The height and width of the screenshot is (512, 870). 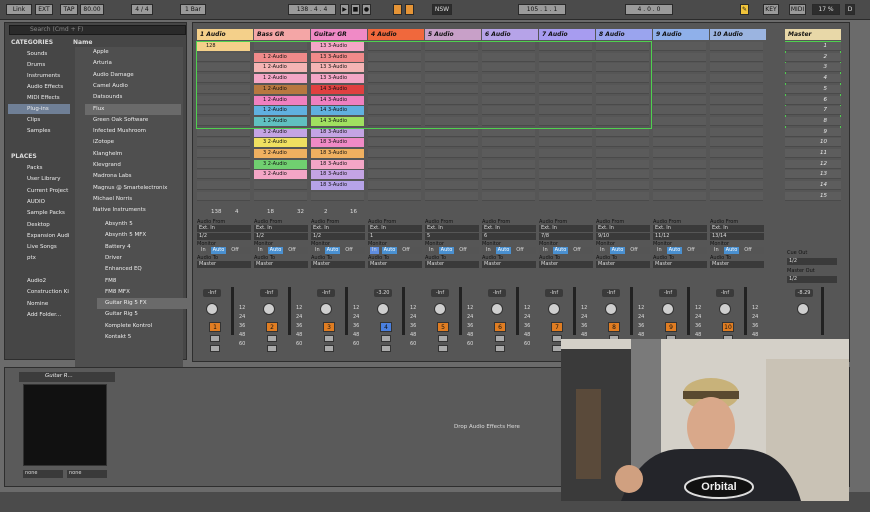 What do you see at coordinates (39, 236) in the screenshot?
I see `place-item: Expansion Audi` at bounding box center [39, 236].